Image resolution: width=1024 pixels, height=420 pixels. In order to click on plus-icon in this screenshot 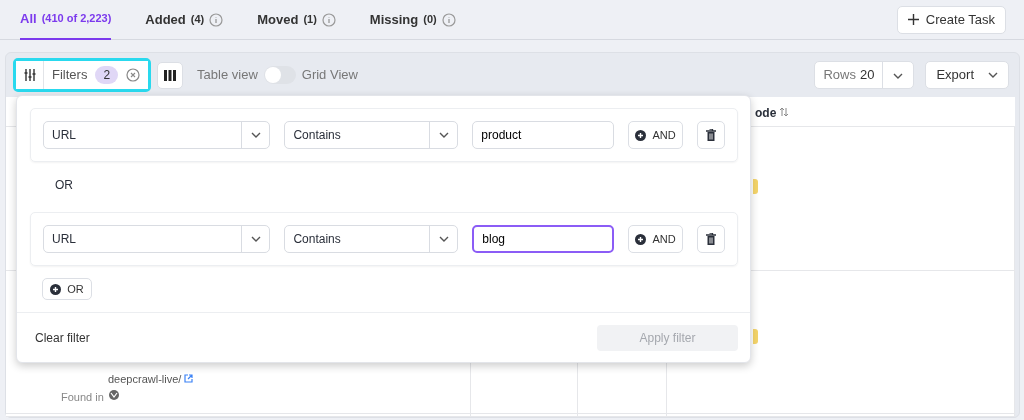, I will do `click(913, 19)`.